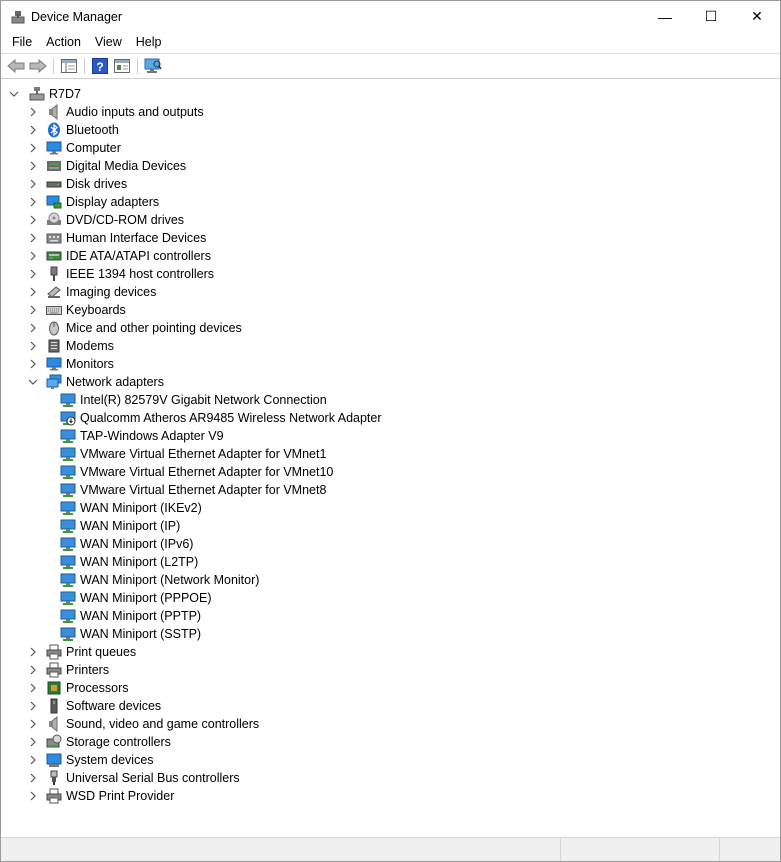 The image size is (781, 862). What do you see at coordinates (38, 66) in the screenshot?
I see `forward-button` at bounding box center [38, 66].